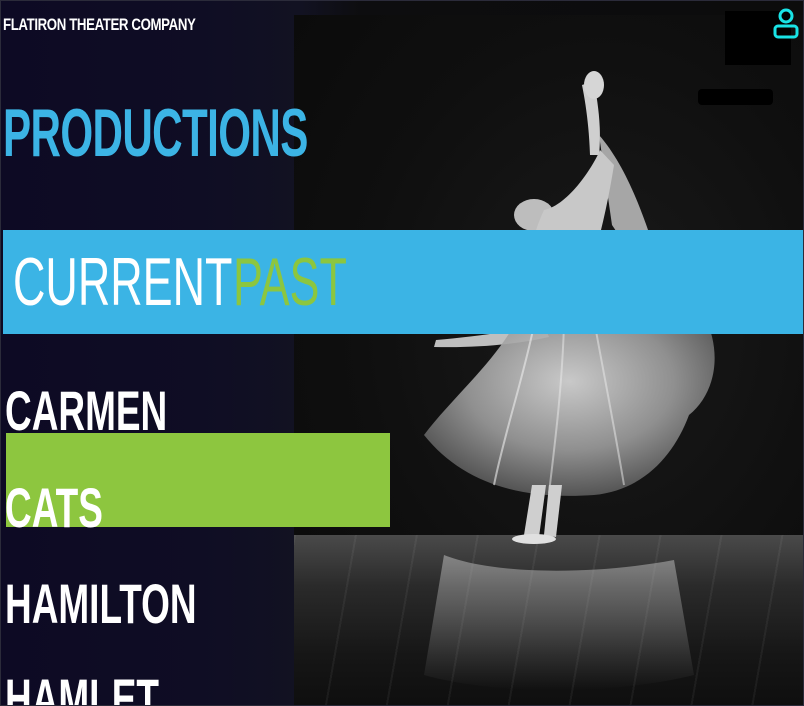 The image size is (804, 706). I want to click on tab-past: PAST, so click(290, 282).